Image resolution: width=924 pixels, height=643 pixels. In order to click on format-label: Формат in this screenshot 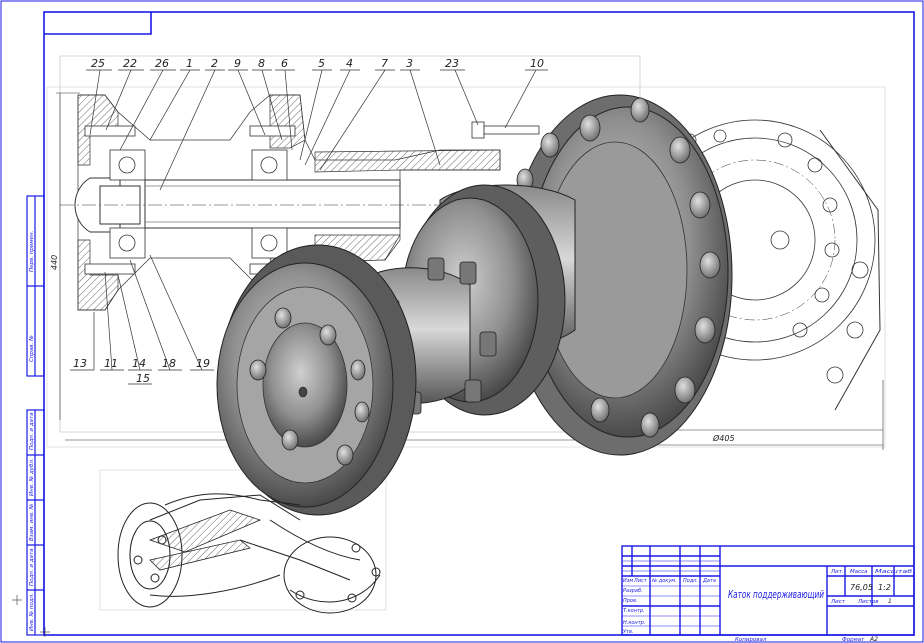, I will do `click(853, 640)`.